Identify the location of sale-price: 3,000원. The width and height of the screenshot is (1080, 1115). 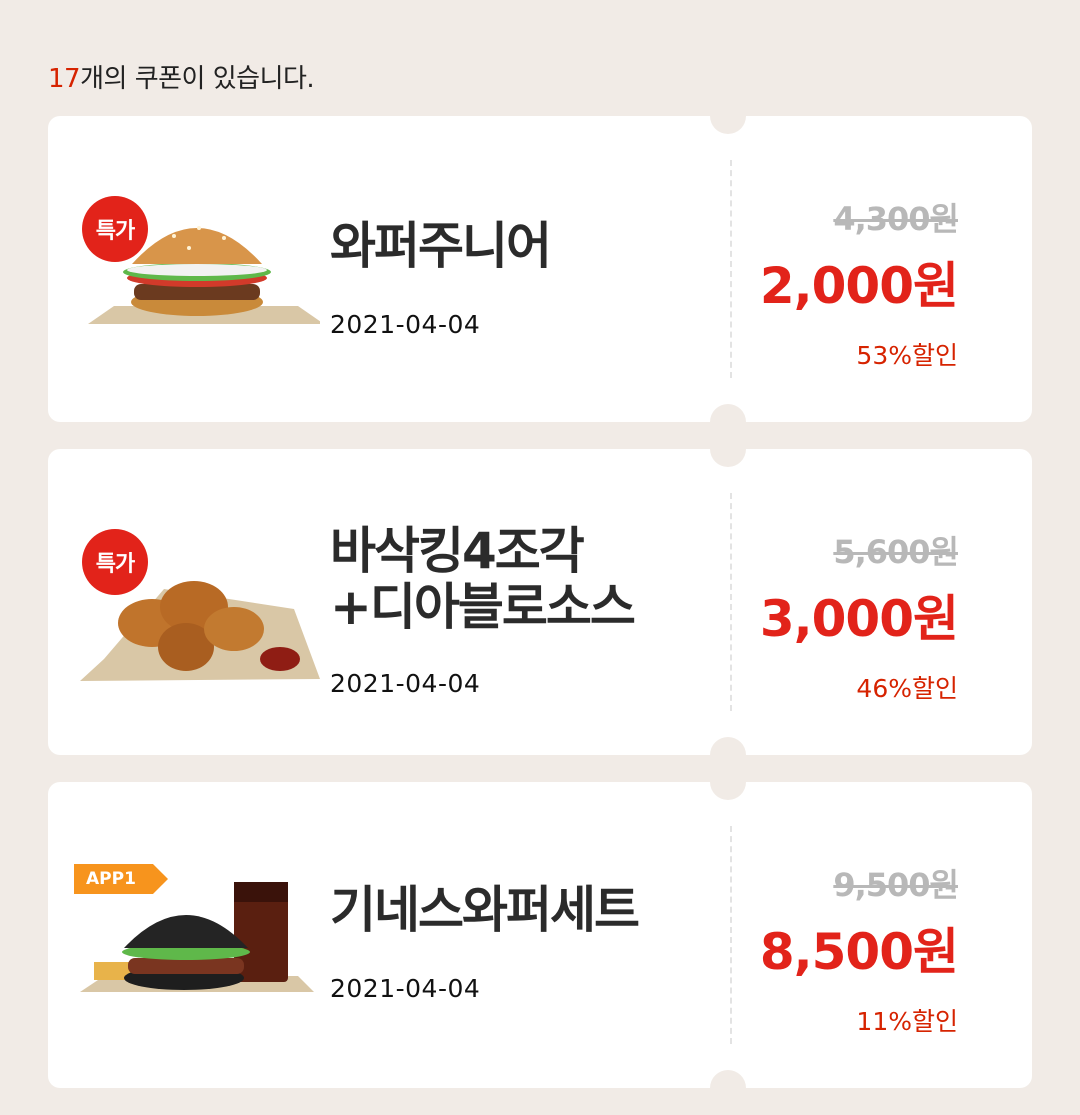
(859, 619).